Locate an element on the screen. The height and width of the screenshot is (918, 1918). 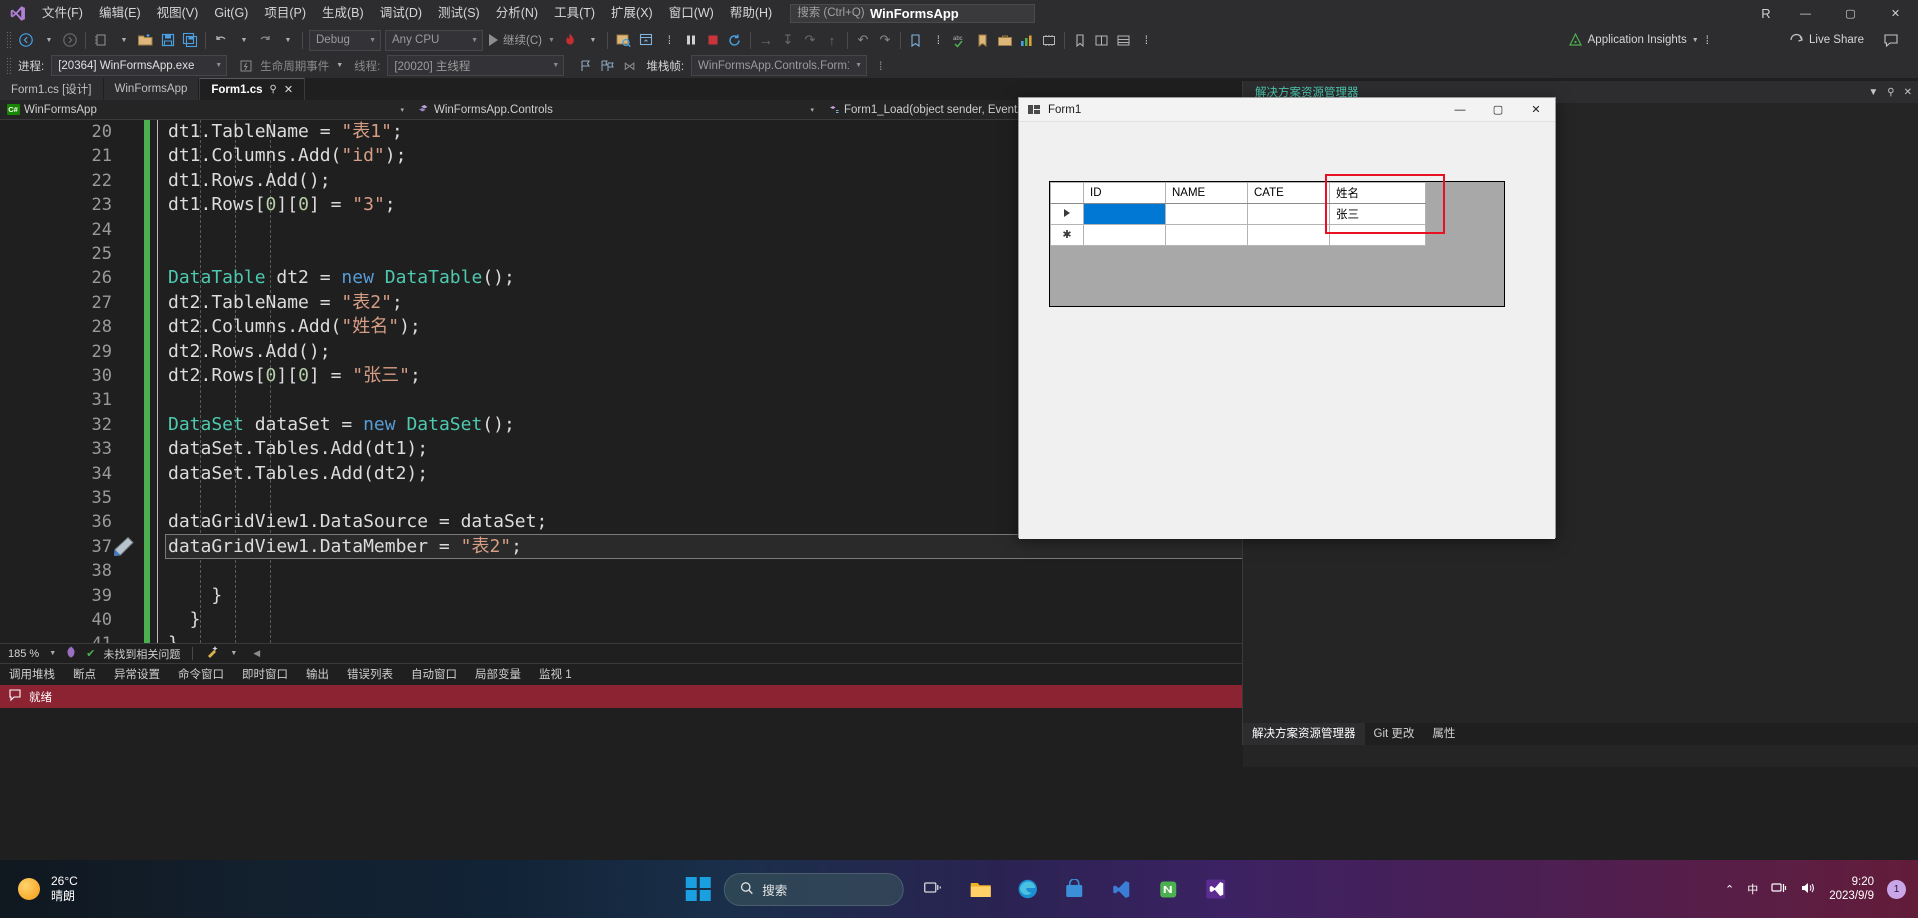
navigate-backward-dropdown-icon: ▼ is located at coordinates (48, 40).